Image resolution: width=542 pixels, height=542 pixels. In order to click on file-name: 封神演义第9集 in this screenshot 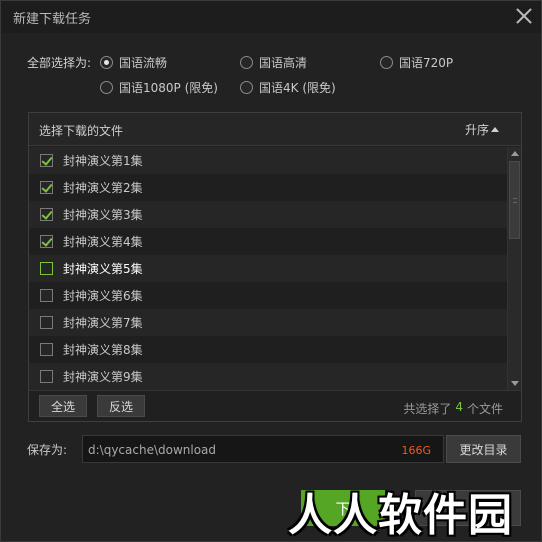, I will do `click(103, 377)`.